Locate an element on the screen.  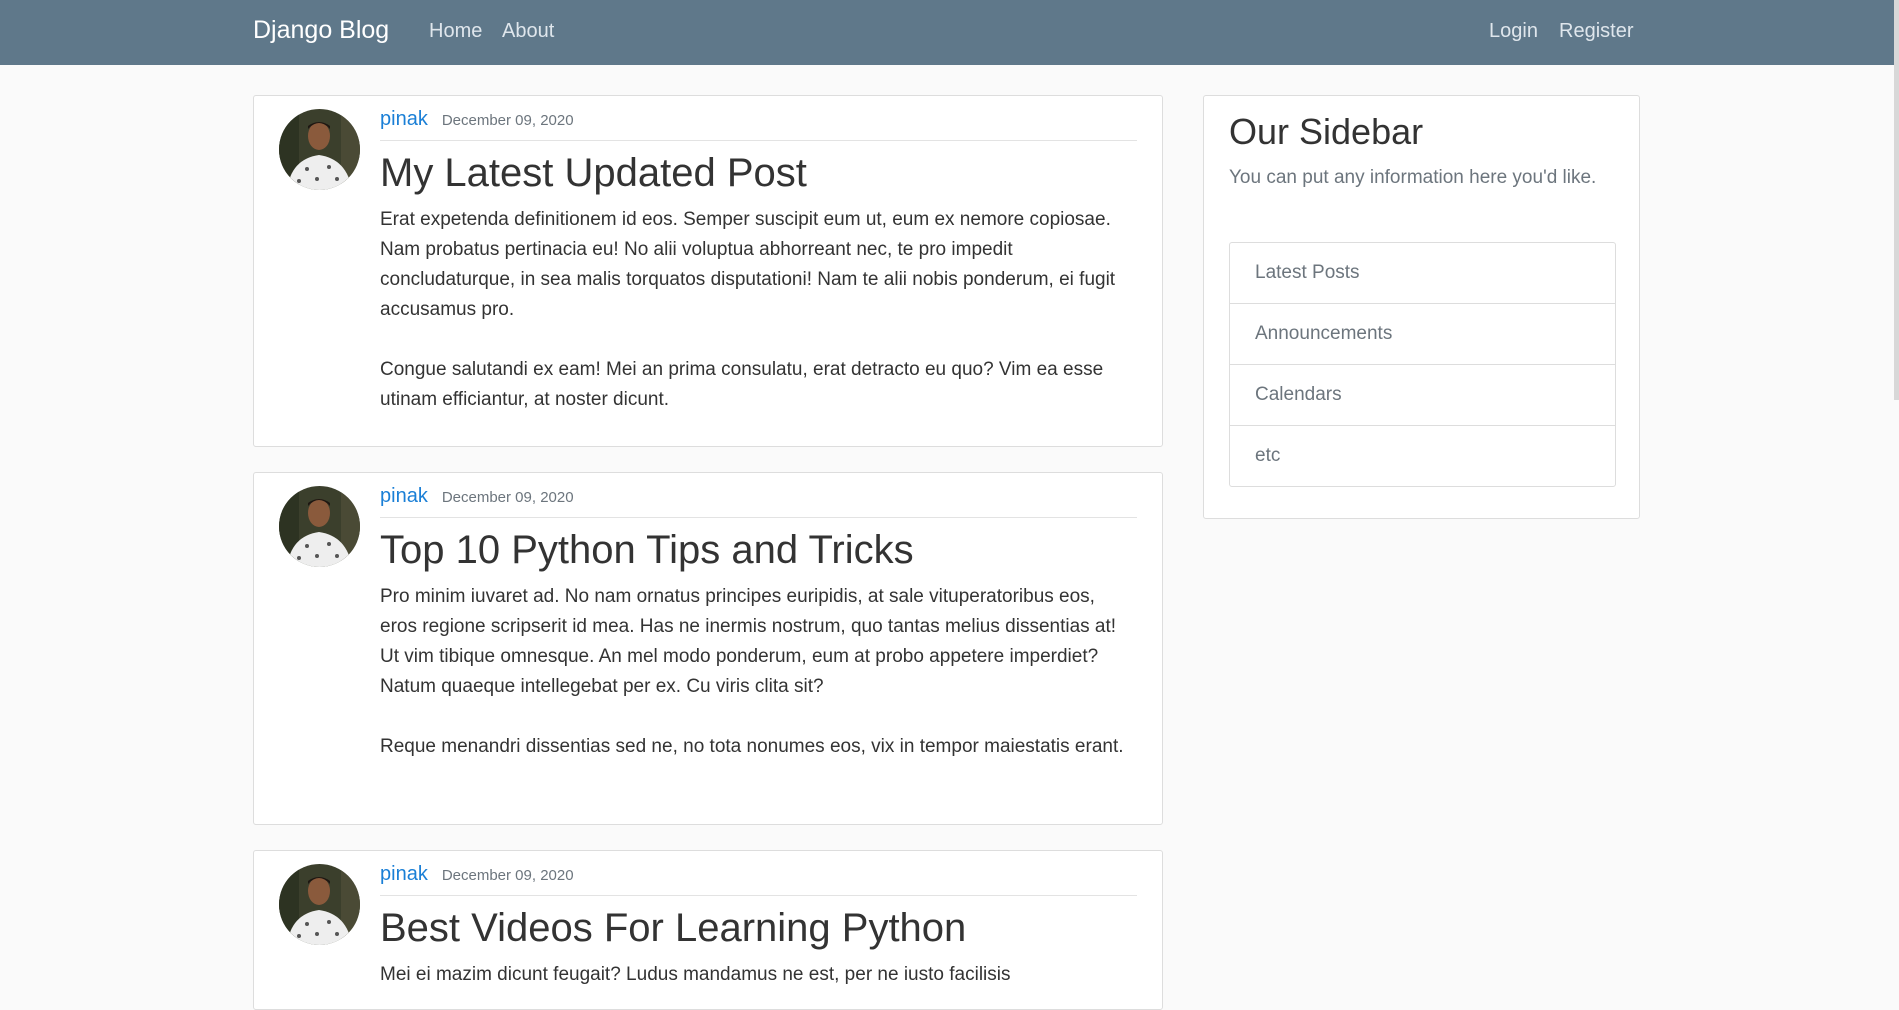
sidebar-title: Our Sidebar is located at coordinates (1326, 131).